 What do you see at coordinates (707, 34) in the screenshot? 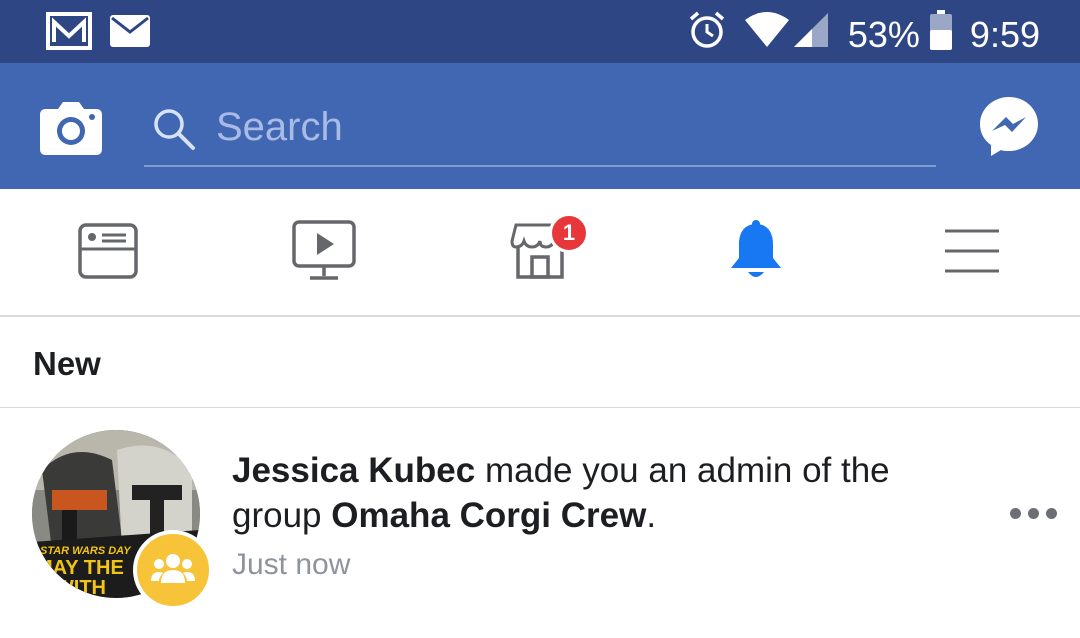
I see `alarm-icon` at bounding box center [707, 34].